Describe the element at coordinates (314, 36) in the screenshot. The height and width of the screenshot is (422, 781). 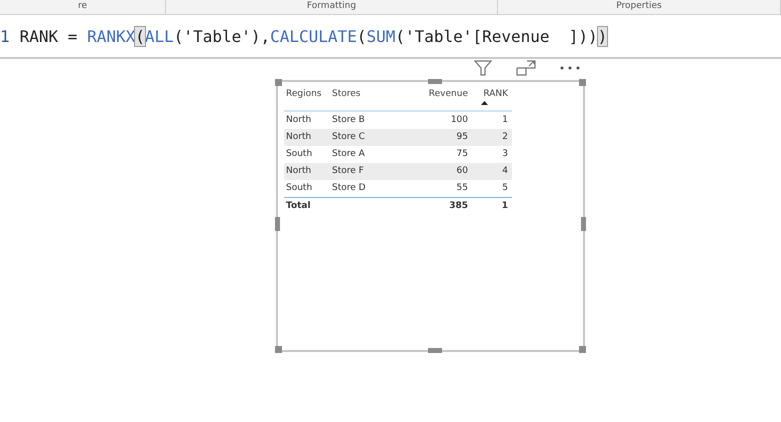
I see `formula-code: RANK = RANKX(ALL('Table'),CALCULATE(SUM('Table'[Revenue ])))` at that location.